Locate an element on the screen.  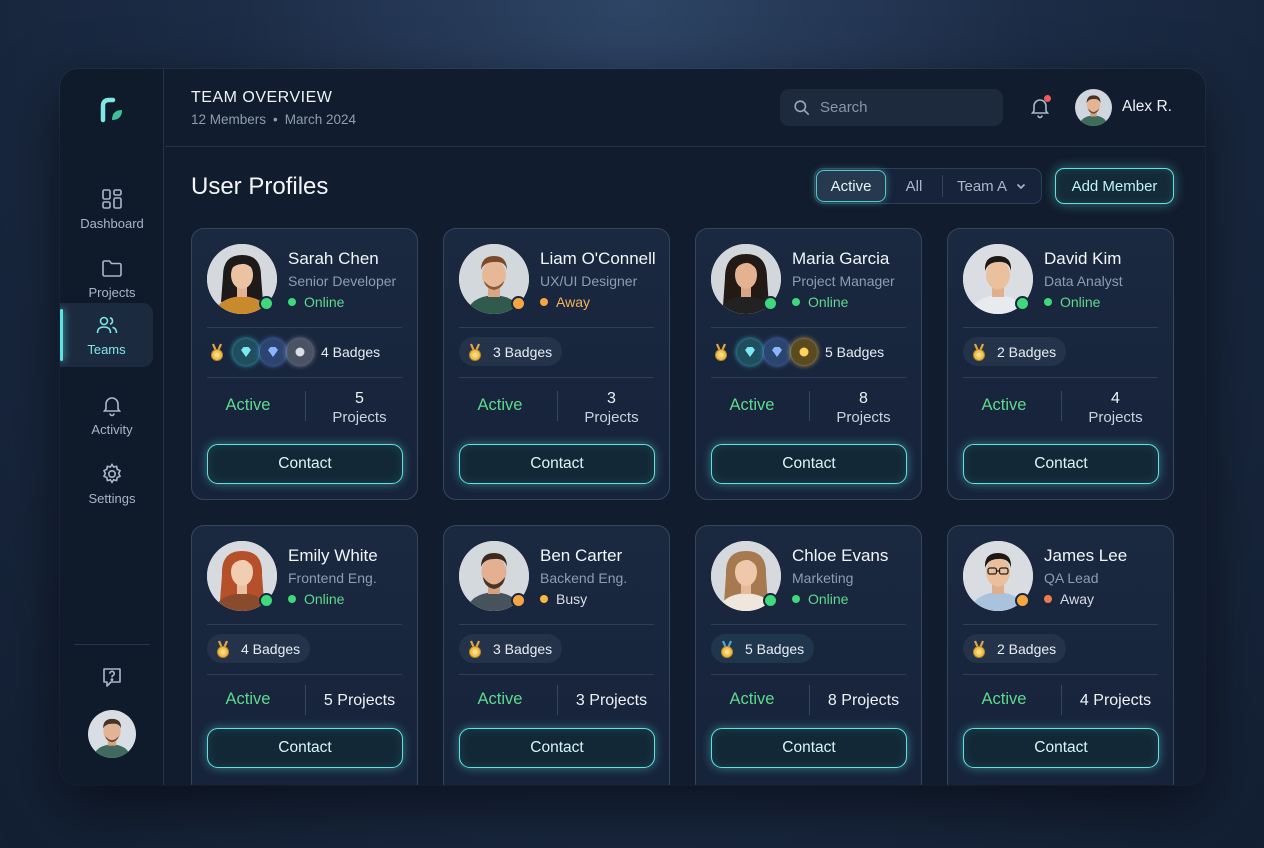
avatar-portrait is located at coordinates (112, 734).